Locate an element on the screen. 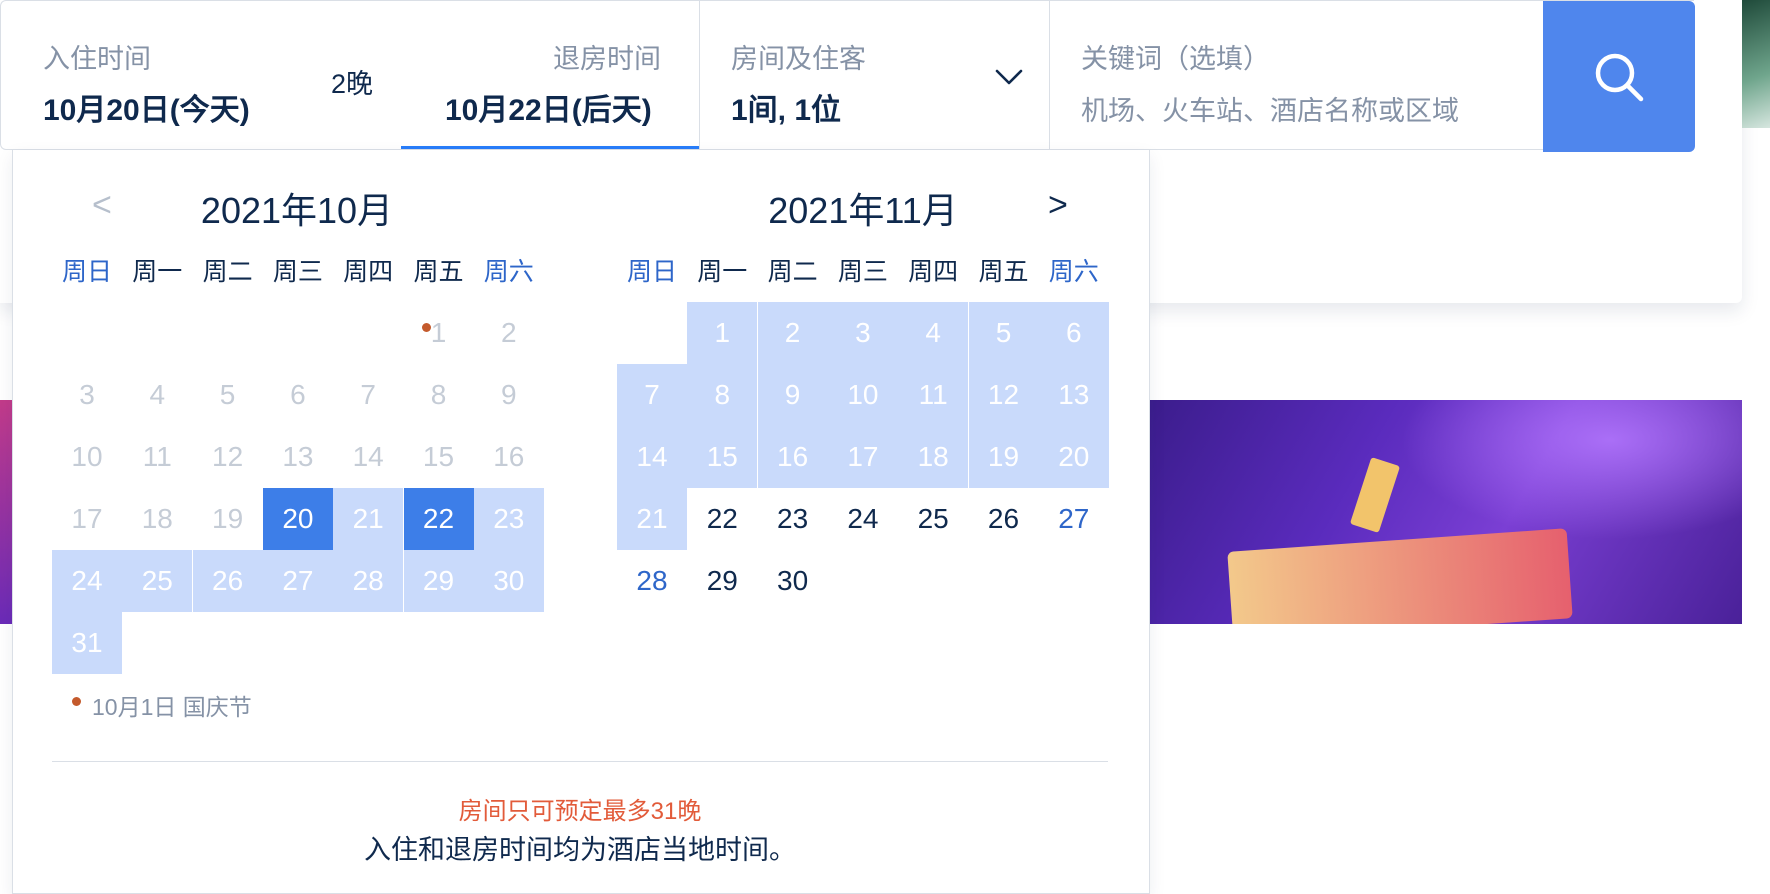 The image size is (1770, 894). search-button is located at coordinates (1619, 76).